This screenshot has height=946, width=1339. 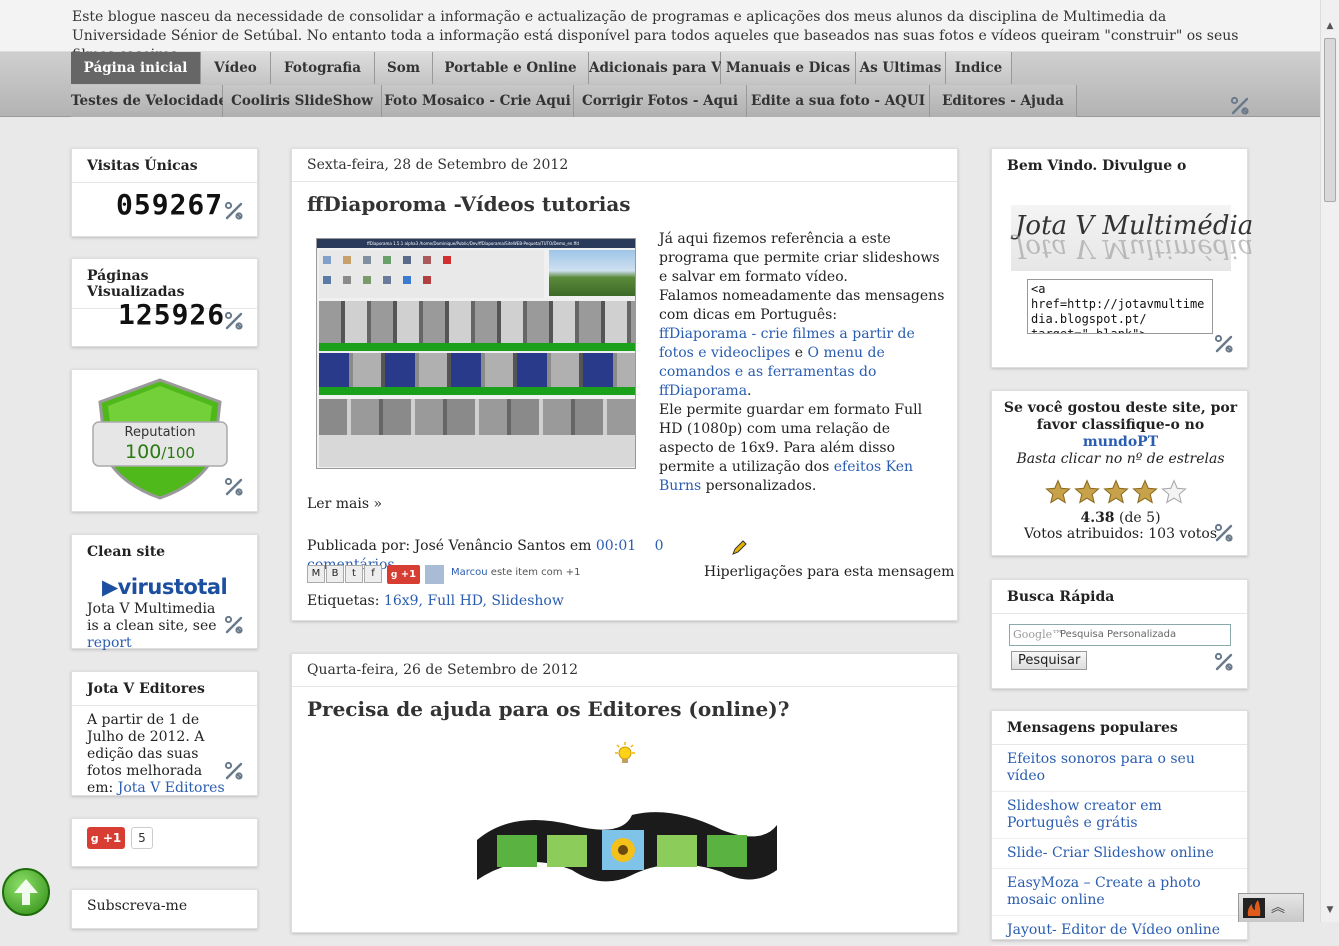 What do you see at coordinates (172, 314) in the screenshot?
I see `pageviews-counter: 125926` at bounding box center [172, 314].